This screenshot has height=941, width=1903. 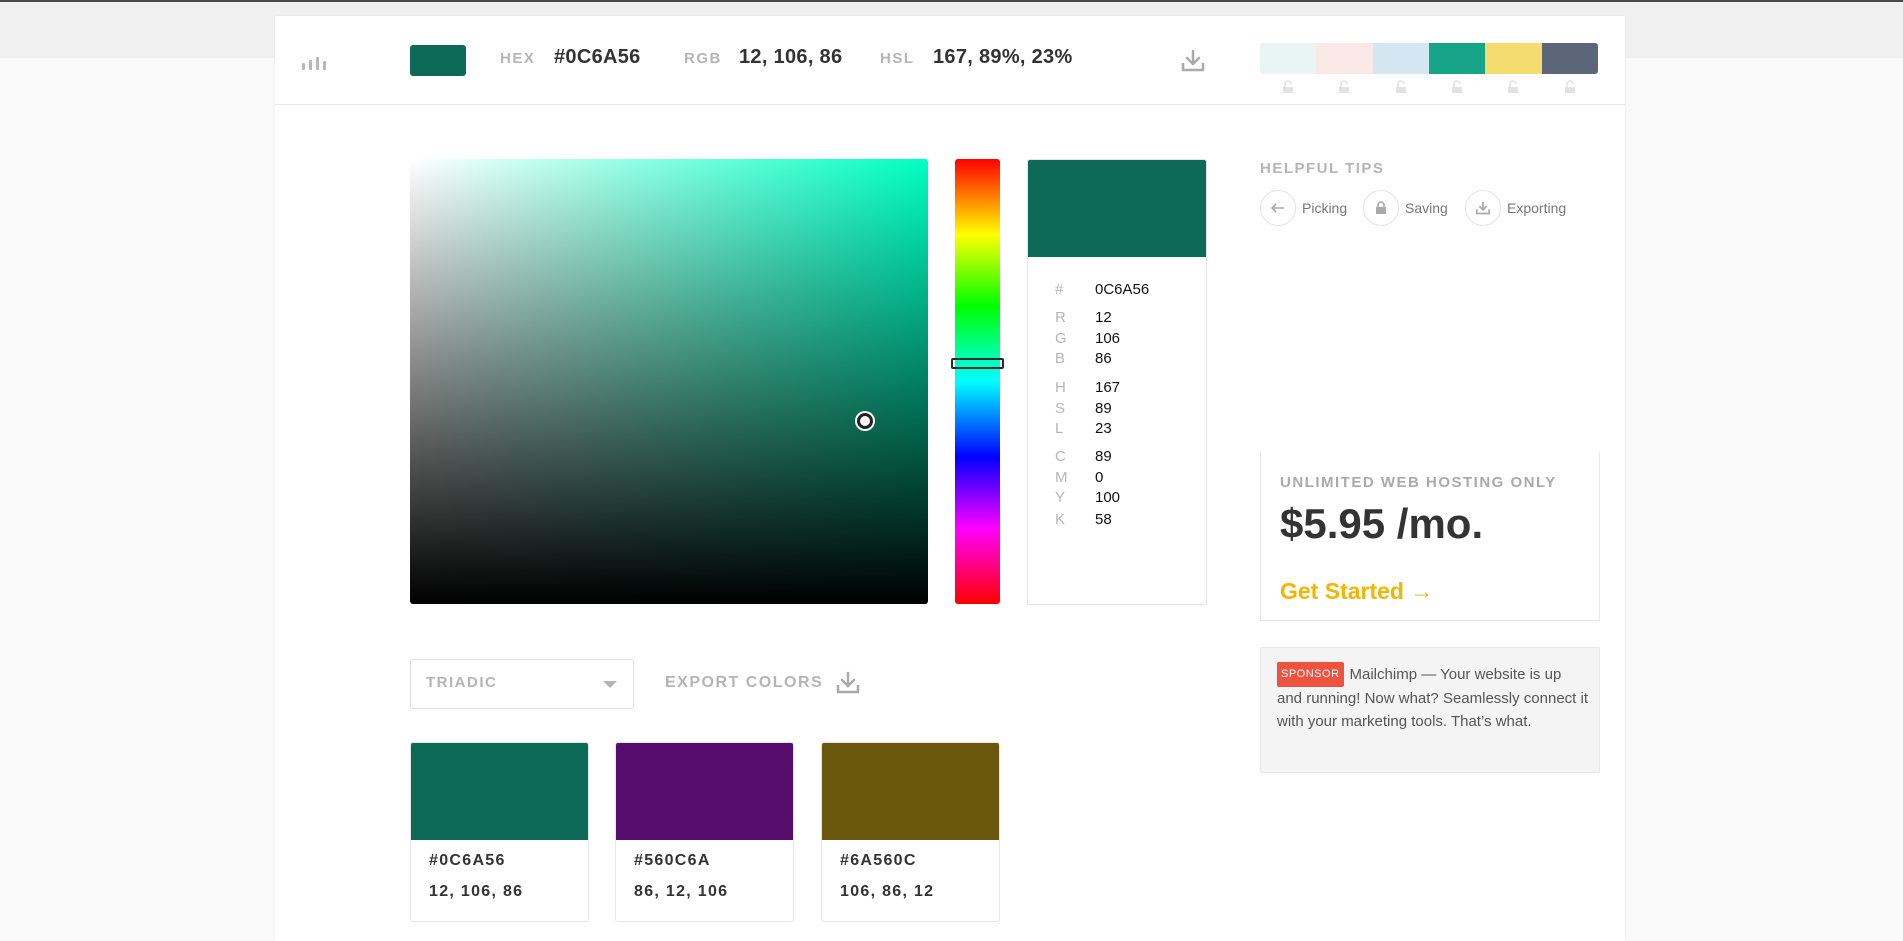 What do you see at coordinates (1059, 428) in the screenshot?
I see `value-key: L` at bounding box center [1059, 428].